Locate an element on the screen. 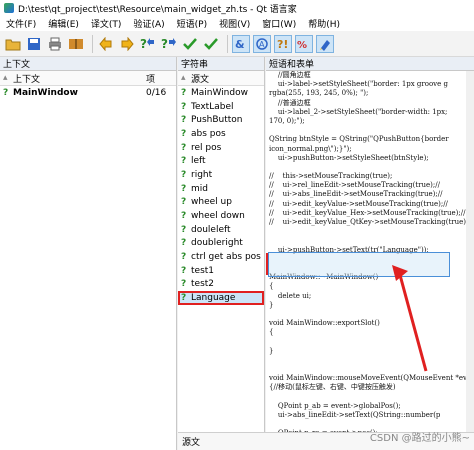 The width and height of the screenshot is (474, 450). string-label: MainWindow is located at coordinates (219, 92).